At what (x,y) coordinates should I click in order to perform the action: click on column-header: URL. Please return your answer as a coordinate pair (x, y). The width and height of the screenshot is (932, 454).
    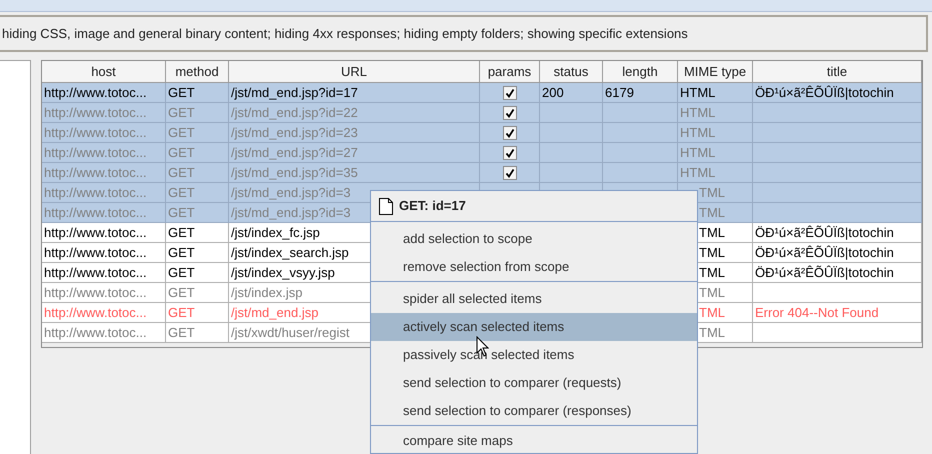
    Looking at the image, I should click on (354, 72).